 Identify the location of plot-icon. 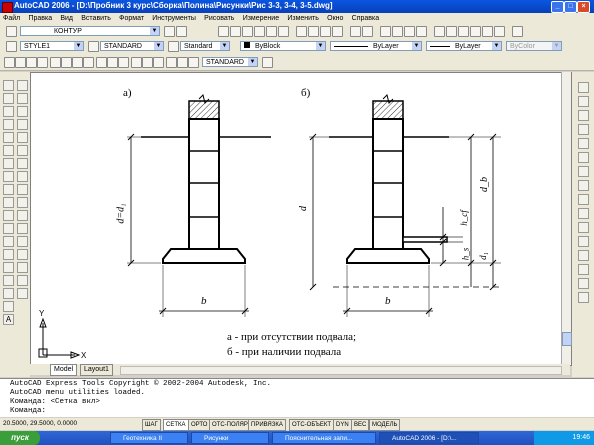
(259, 31).